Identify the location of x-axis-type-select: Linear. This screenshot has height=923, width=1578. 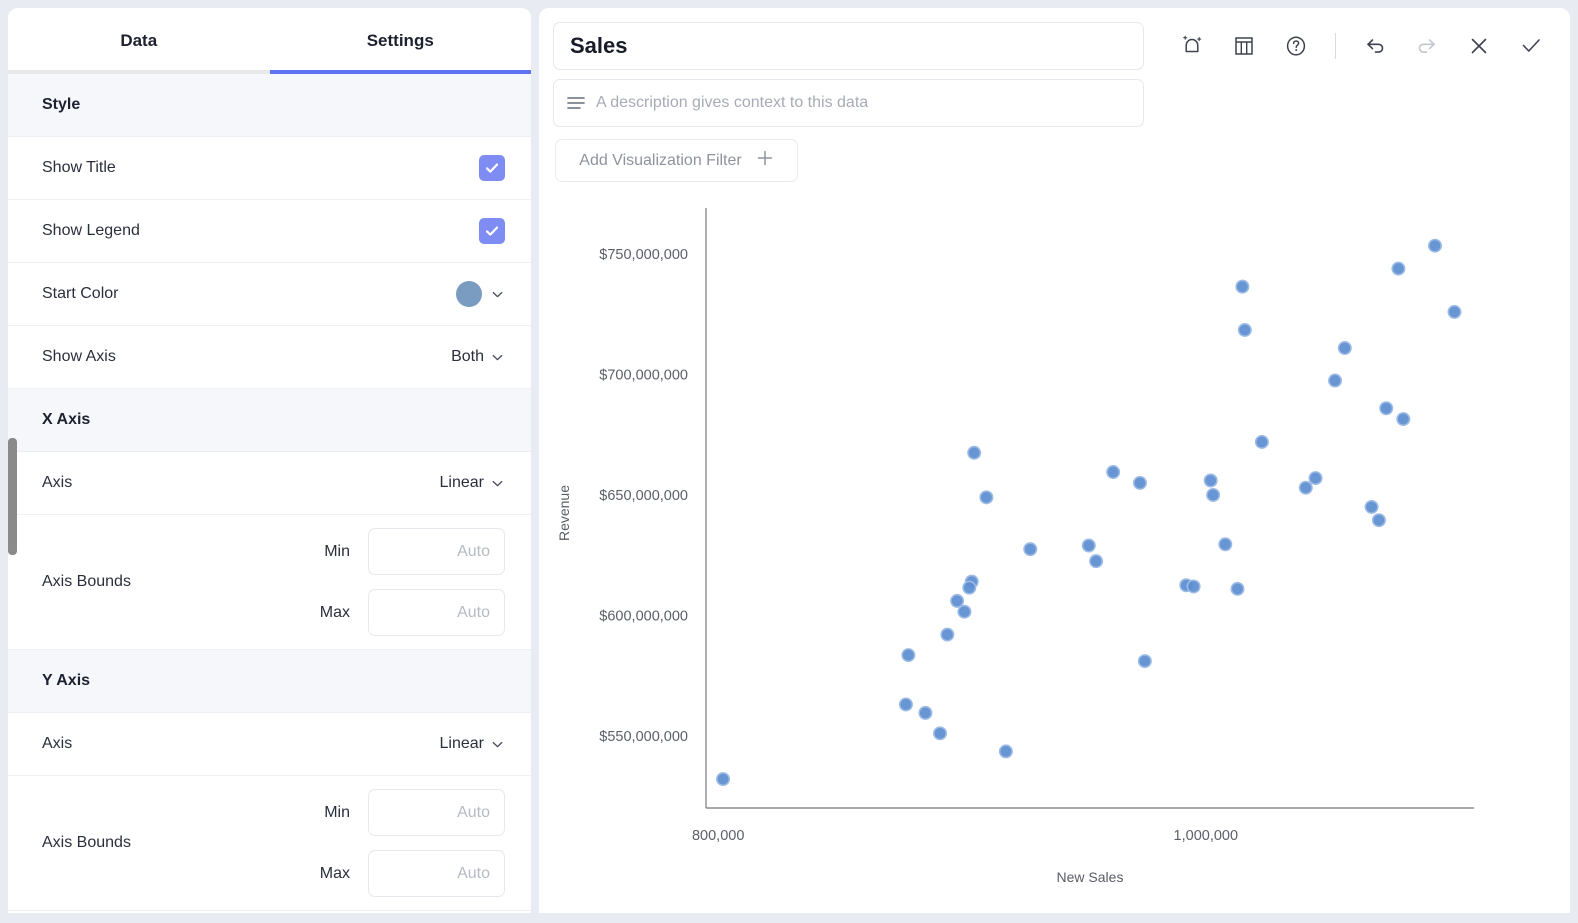
(472, 483).